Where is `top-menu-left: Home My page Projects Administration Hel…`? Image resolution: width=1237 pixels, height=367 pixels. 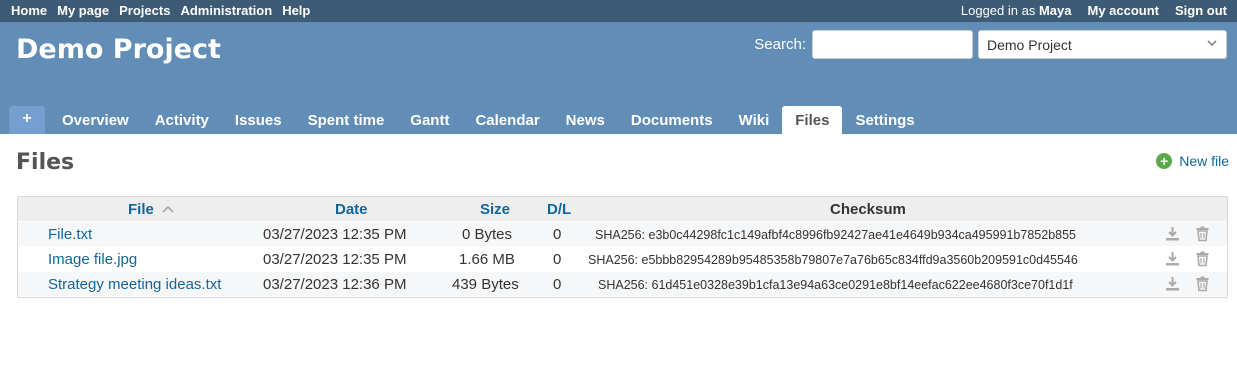 top-menu-left: Home My page Projects Administration Hel… is located at coordinates (160, 10).